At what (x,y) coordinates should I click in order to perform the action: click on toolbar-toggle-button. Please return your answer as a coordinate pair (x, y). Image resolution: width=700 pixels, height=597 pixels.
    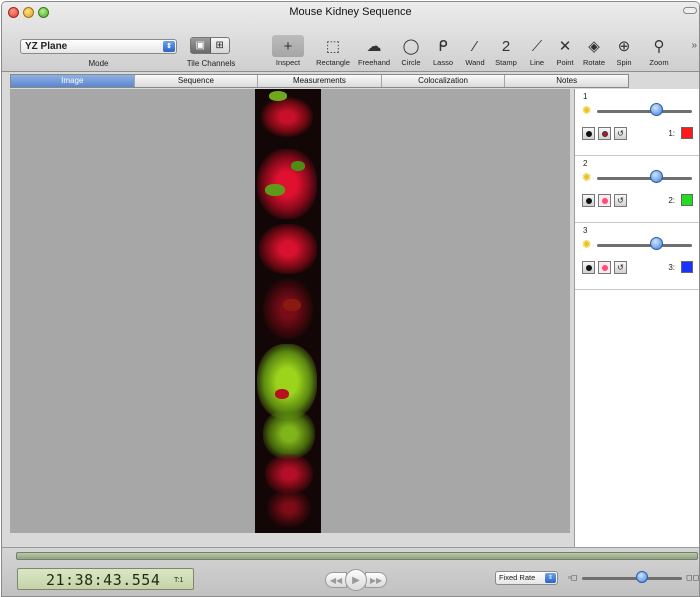
    Looking at the image, I should click on (690, 10).